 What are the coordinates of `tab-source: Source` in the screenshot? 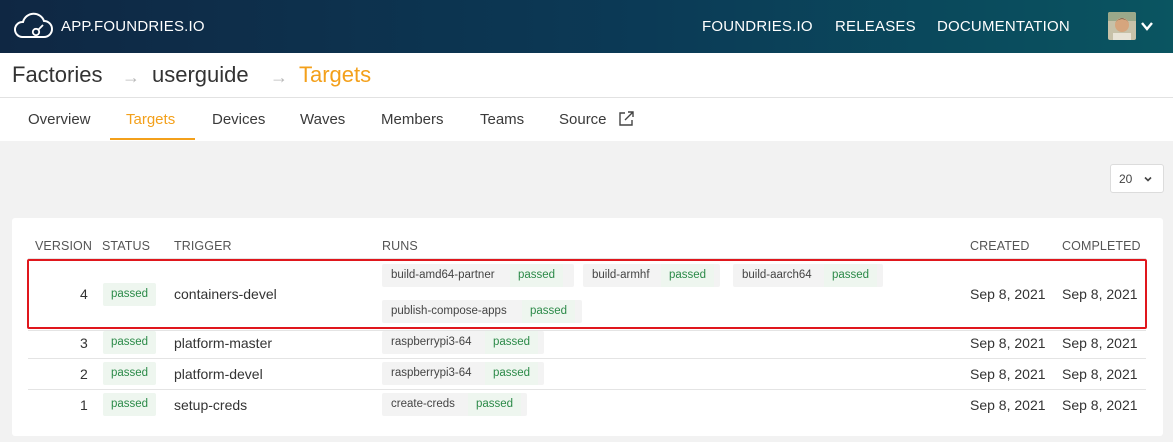 It's located at (583, 119).